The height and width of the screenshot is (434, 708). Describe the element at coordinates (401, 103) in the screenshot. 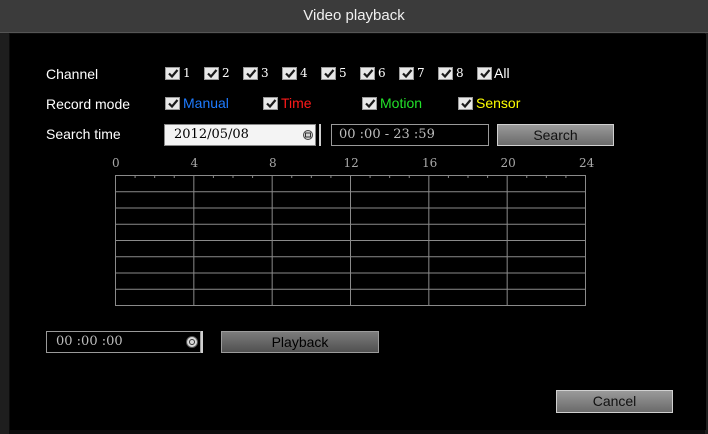

I see `mode-motion-label: Motion` at that location.